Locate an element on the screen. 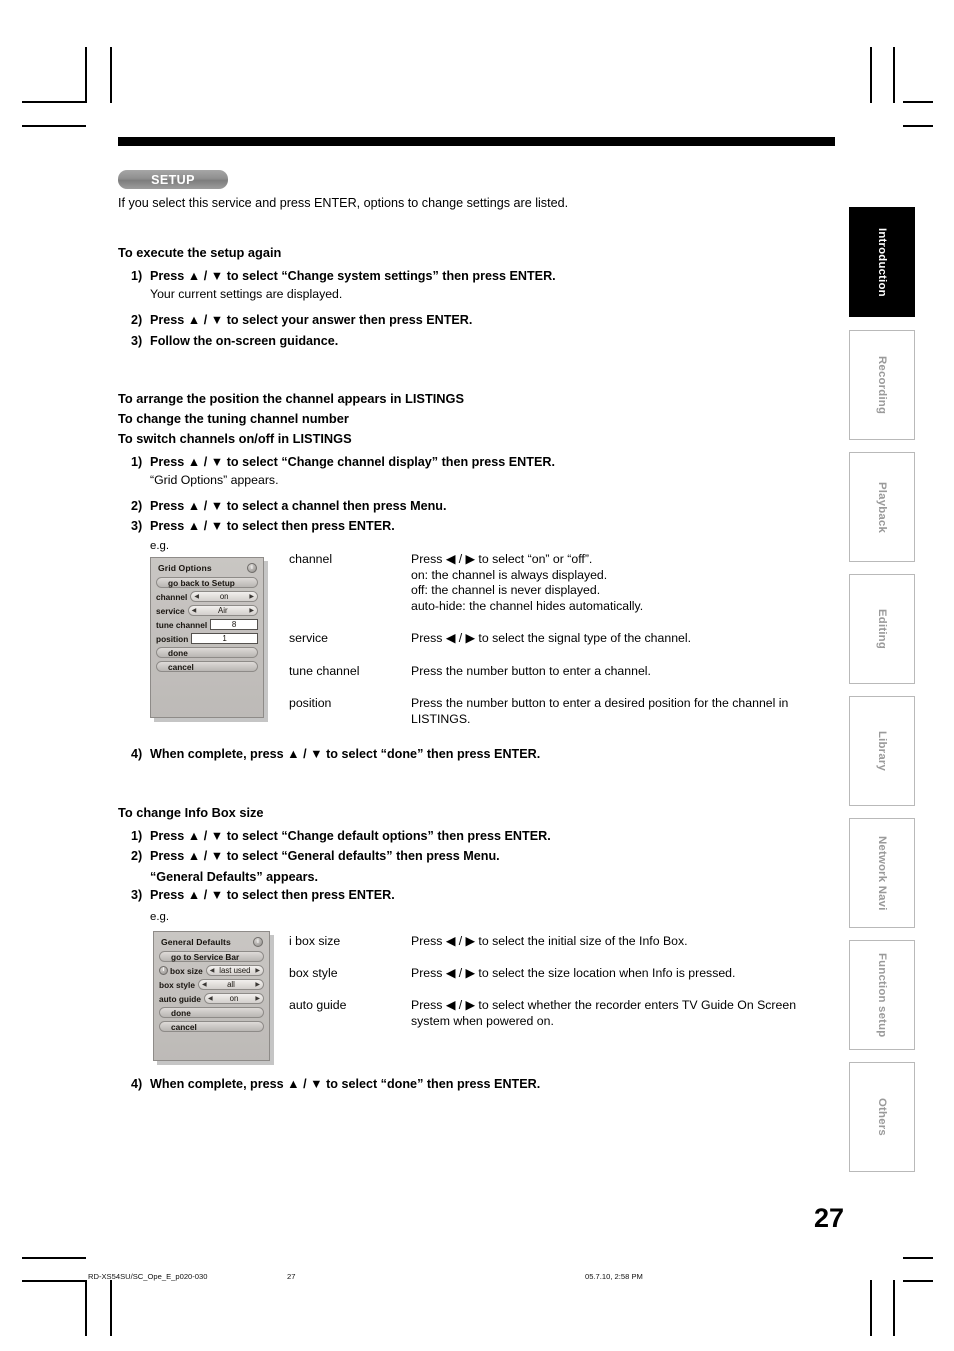 The image size is (954, 1351). section-2-step-2-num: 2) is located at coordinates (137, 506).